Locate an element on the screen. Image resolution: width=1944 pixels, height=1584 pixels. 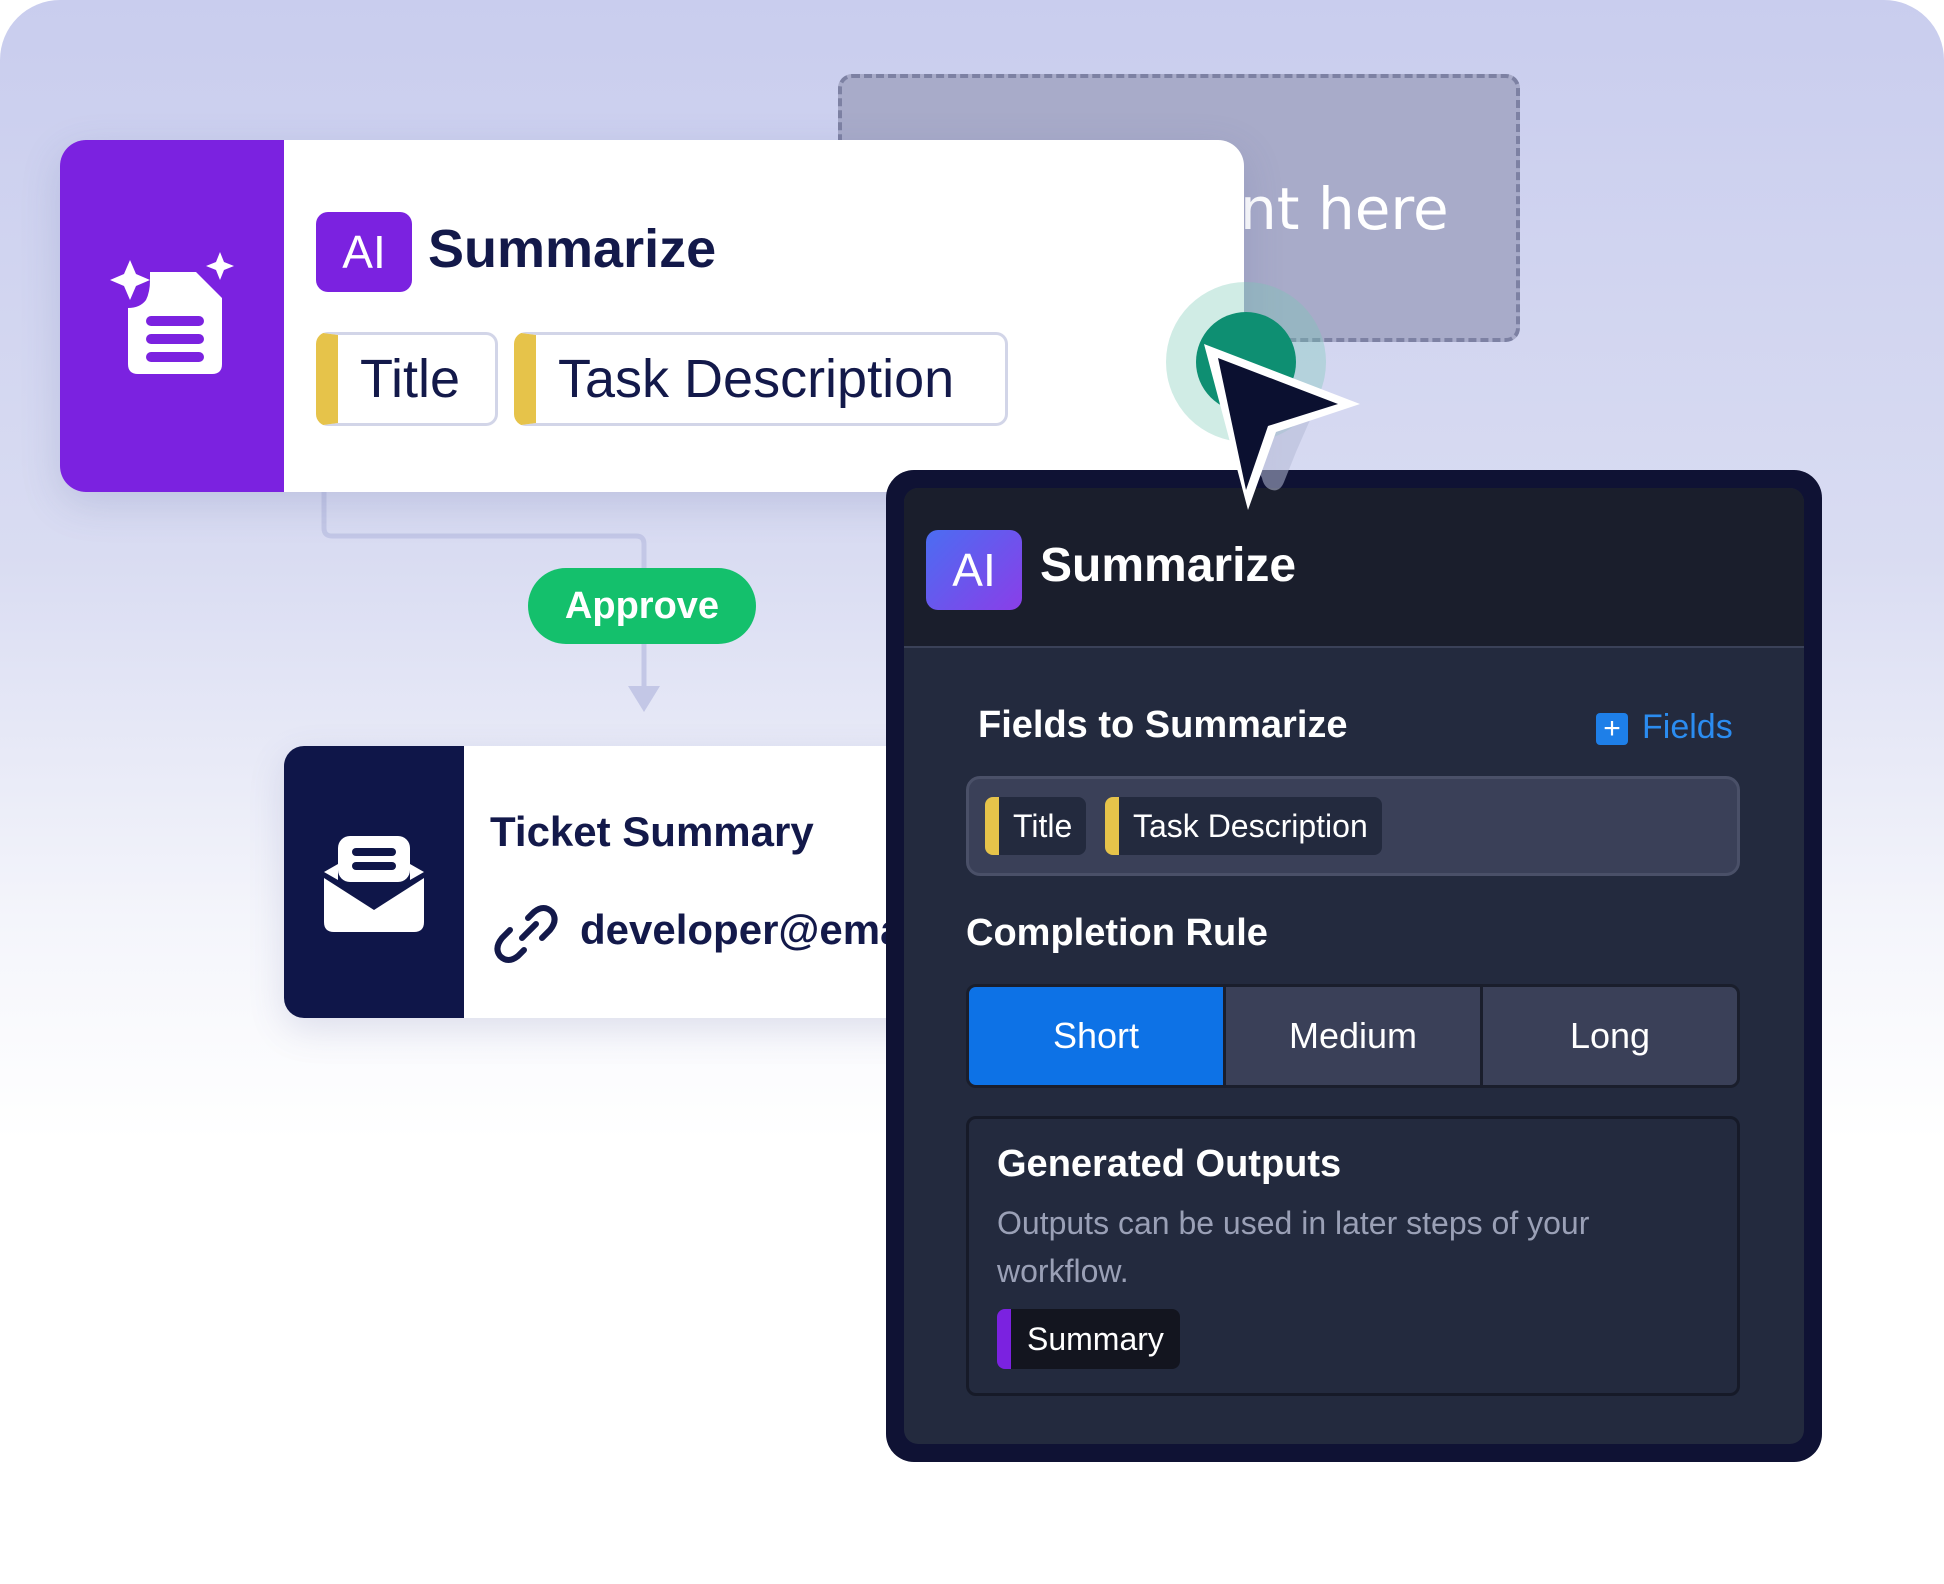
open-envelope-icon is located at coordinates (374, 884).